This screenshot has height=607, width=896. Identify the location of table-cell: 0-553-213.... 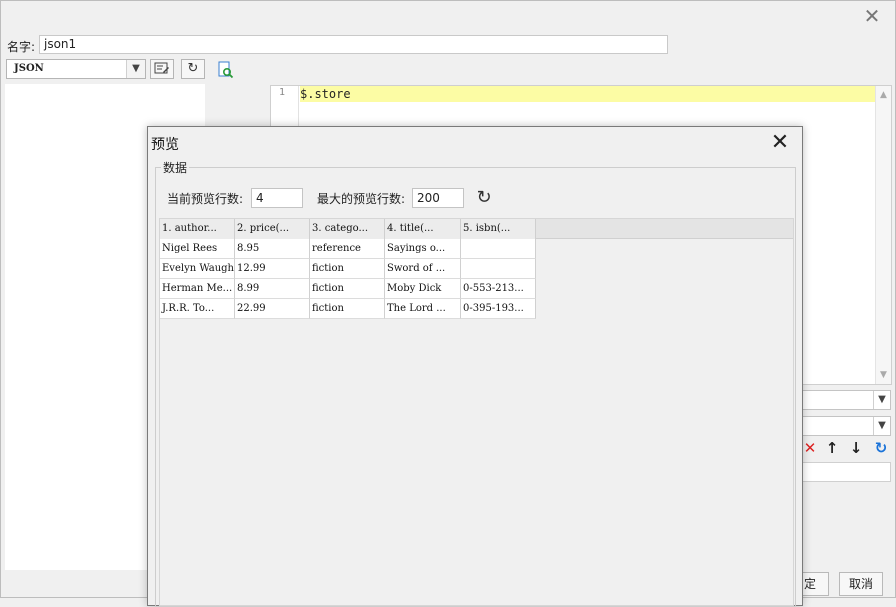
(498, 289).